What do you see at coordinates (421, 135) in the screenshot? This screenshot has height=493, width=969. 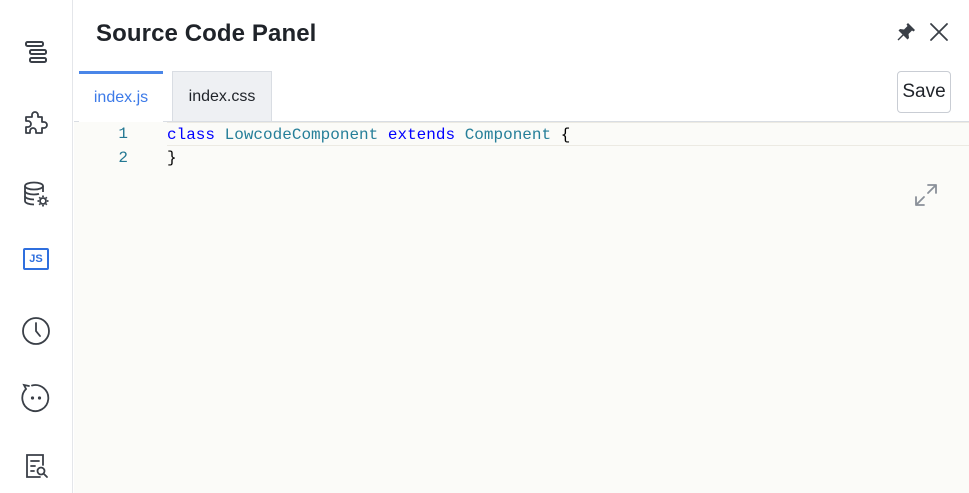 I see `code-token: extends` at bounding box center [421, 135].